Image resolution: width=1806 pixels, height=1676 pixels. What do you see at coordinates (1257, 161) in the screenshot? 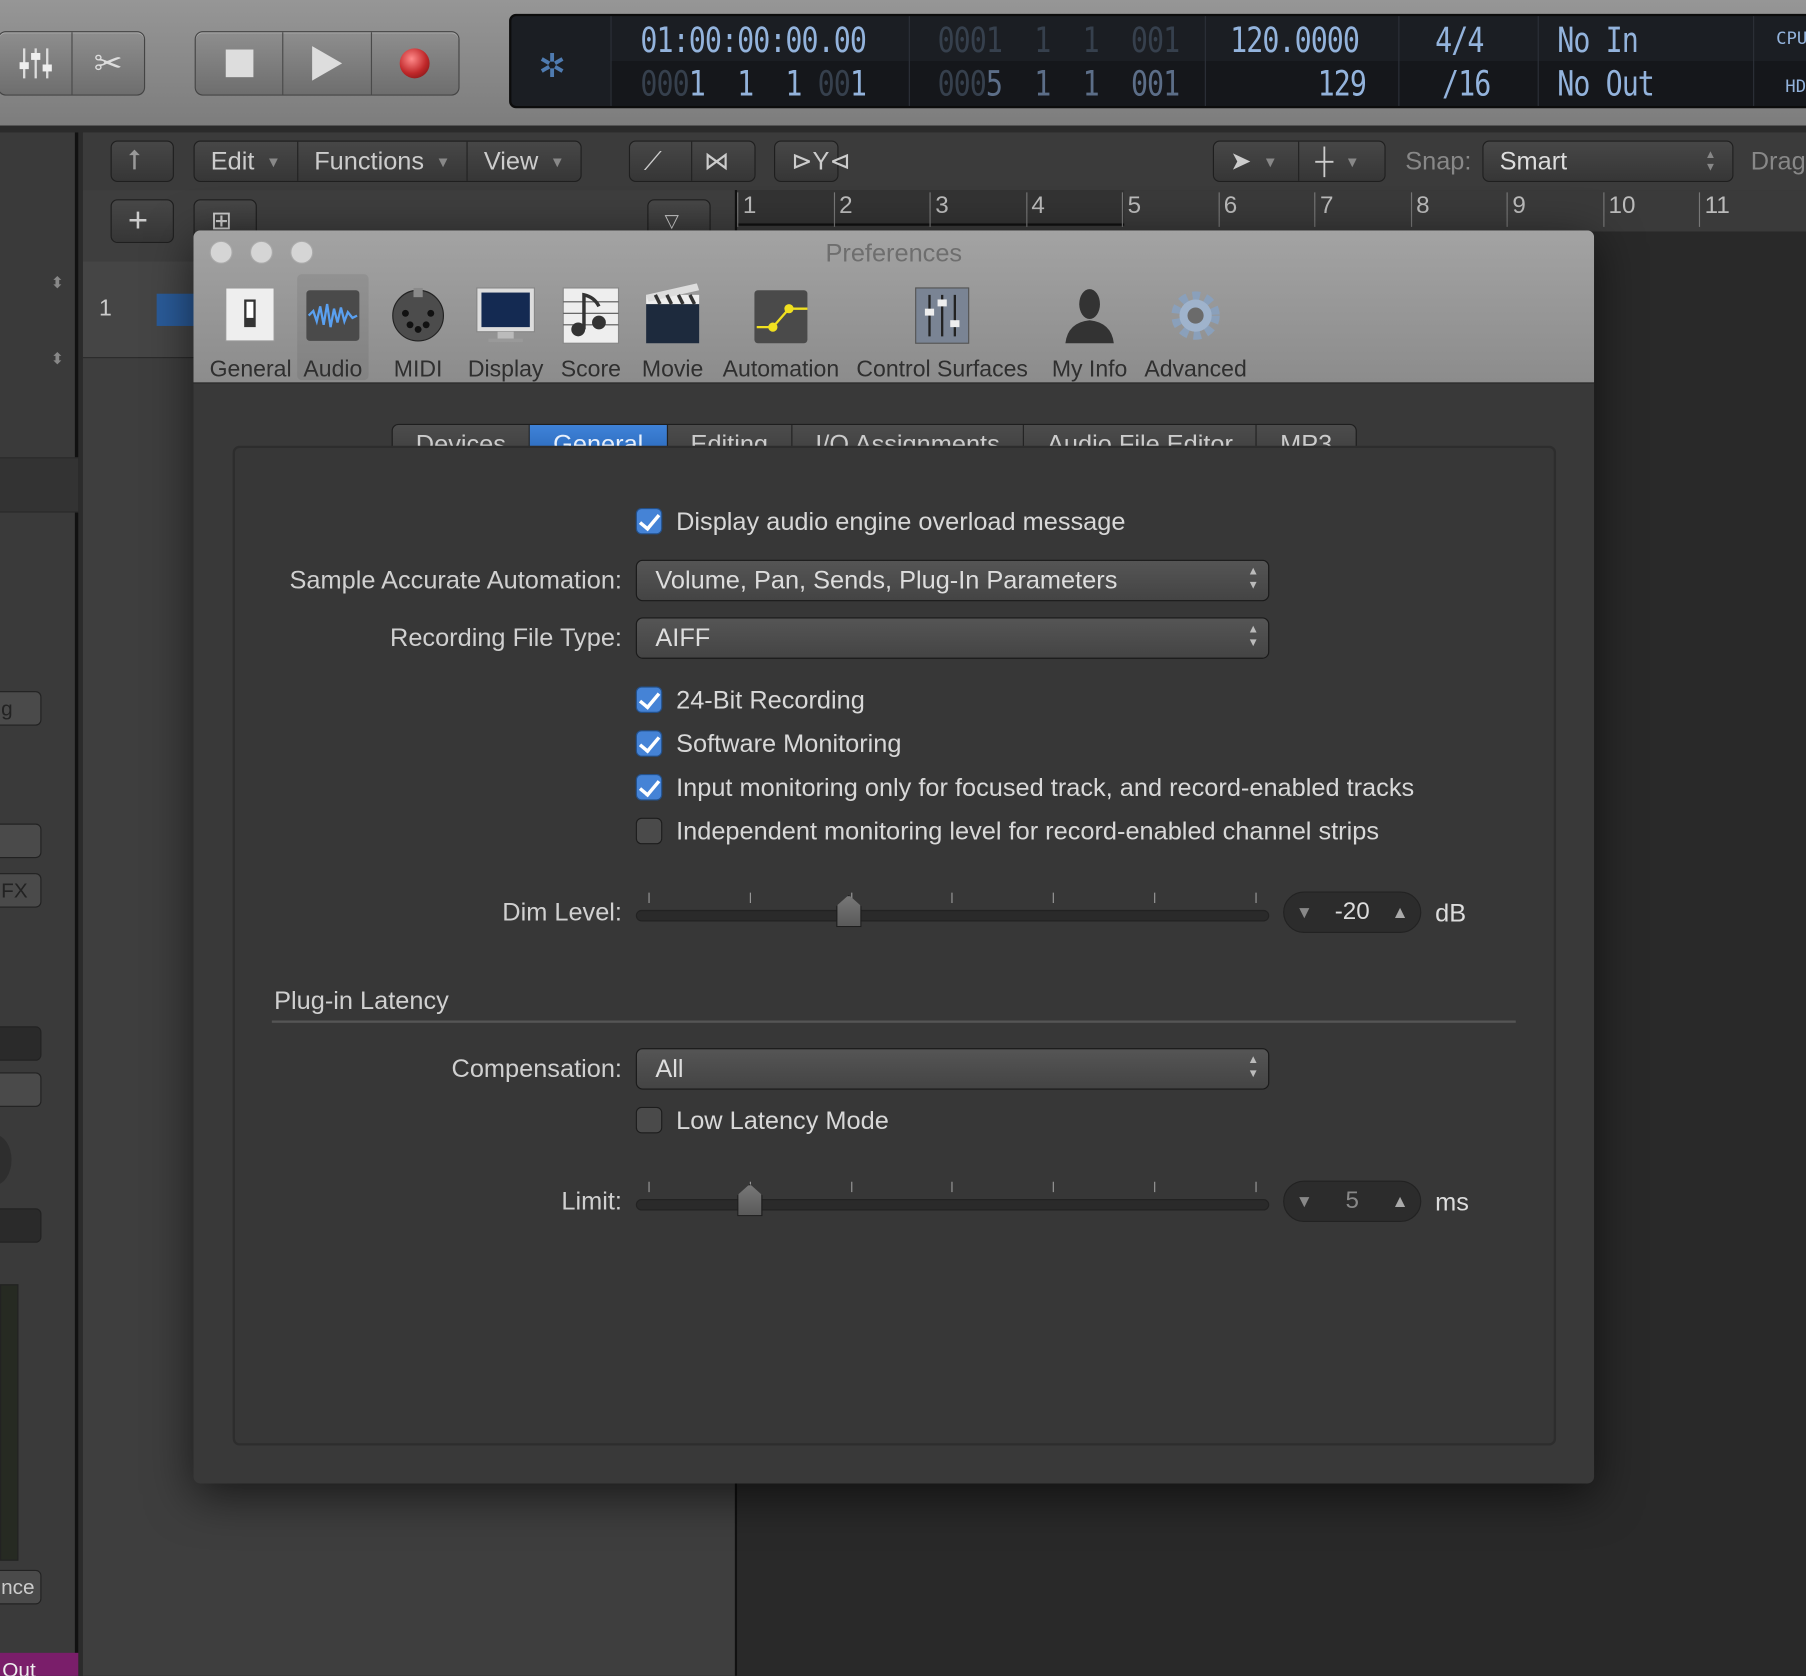
I see `pointer-tool-menu: ➤ ▼` at bounding box center [1257, 161].